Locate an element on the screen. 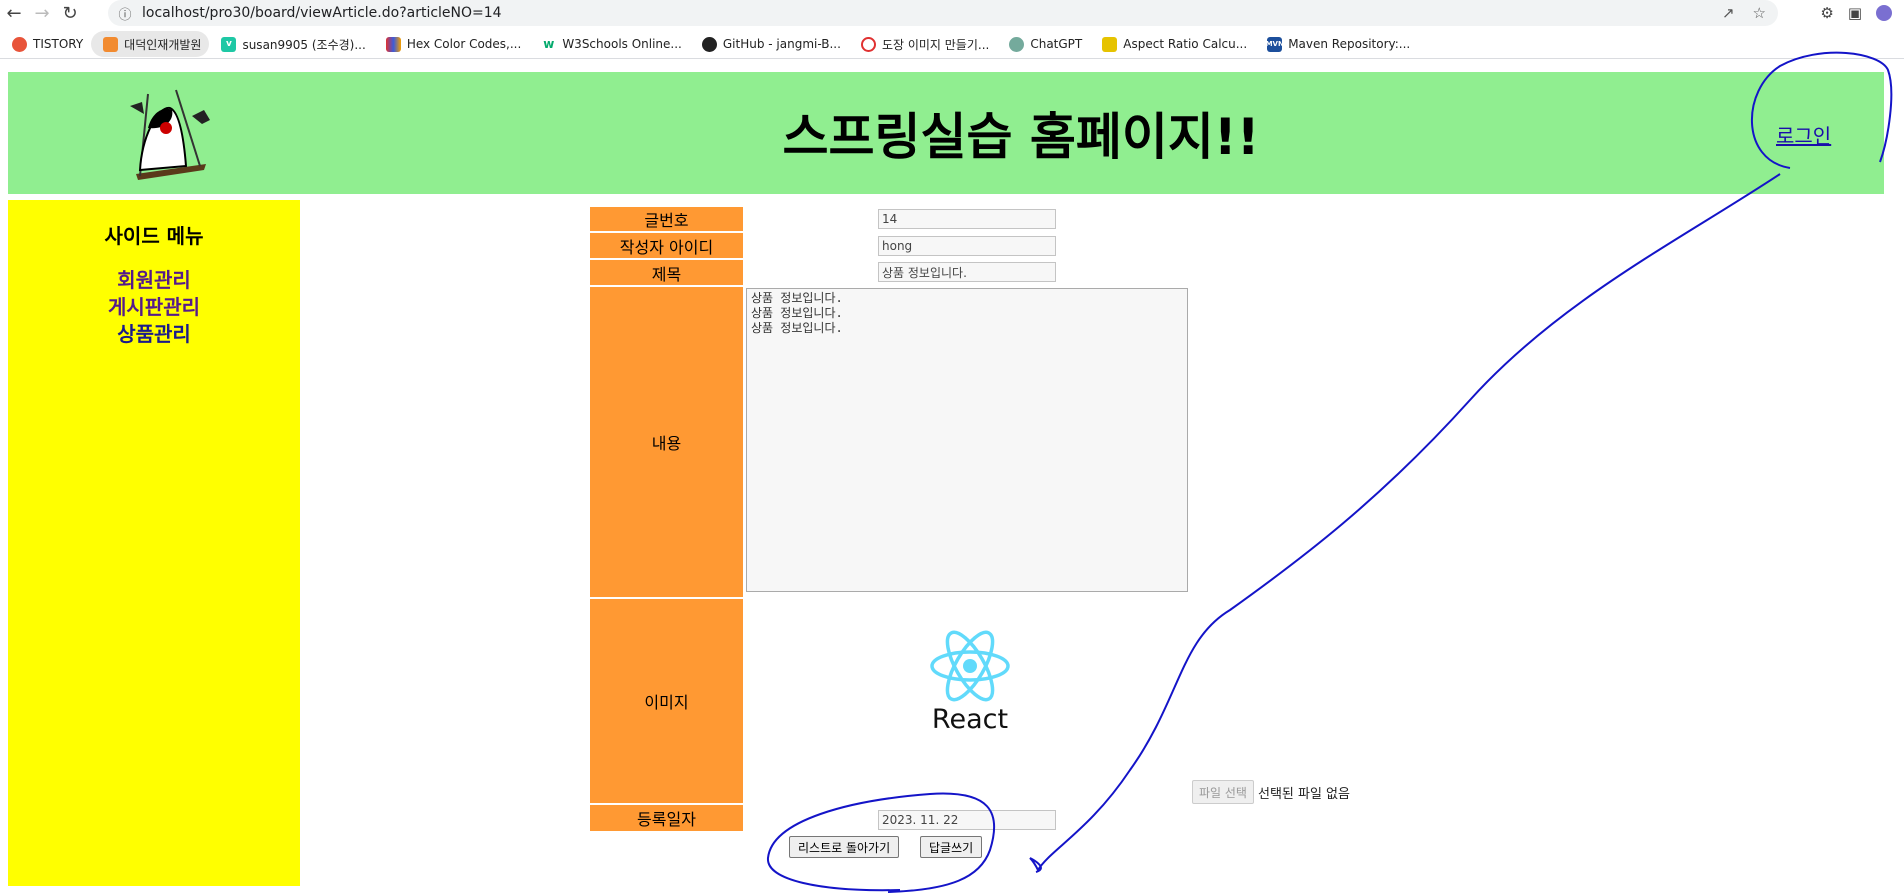 The height and width of the screenshot is (893, 1904). velog-icon: v is located at coordinates (229, 44).